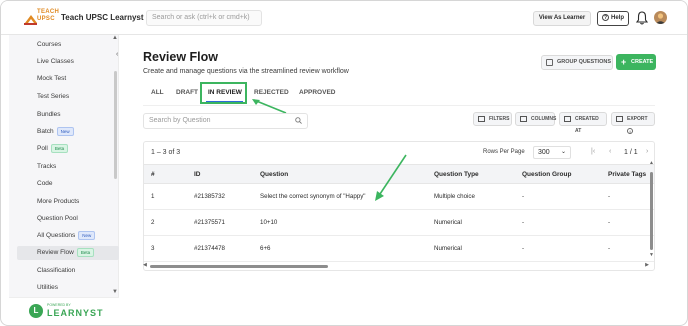 The width and height of the screenshot is (688, 326). What do you see at coordinates (55, 62) in the screenshot?
I see `sidebar-item-live-classes: Live Classes` at bounding box center [55, 62].